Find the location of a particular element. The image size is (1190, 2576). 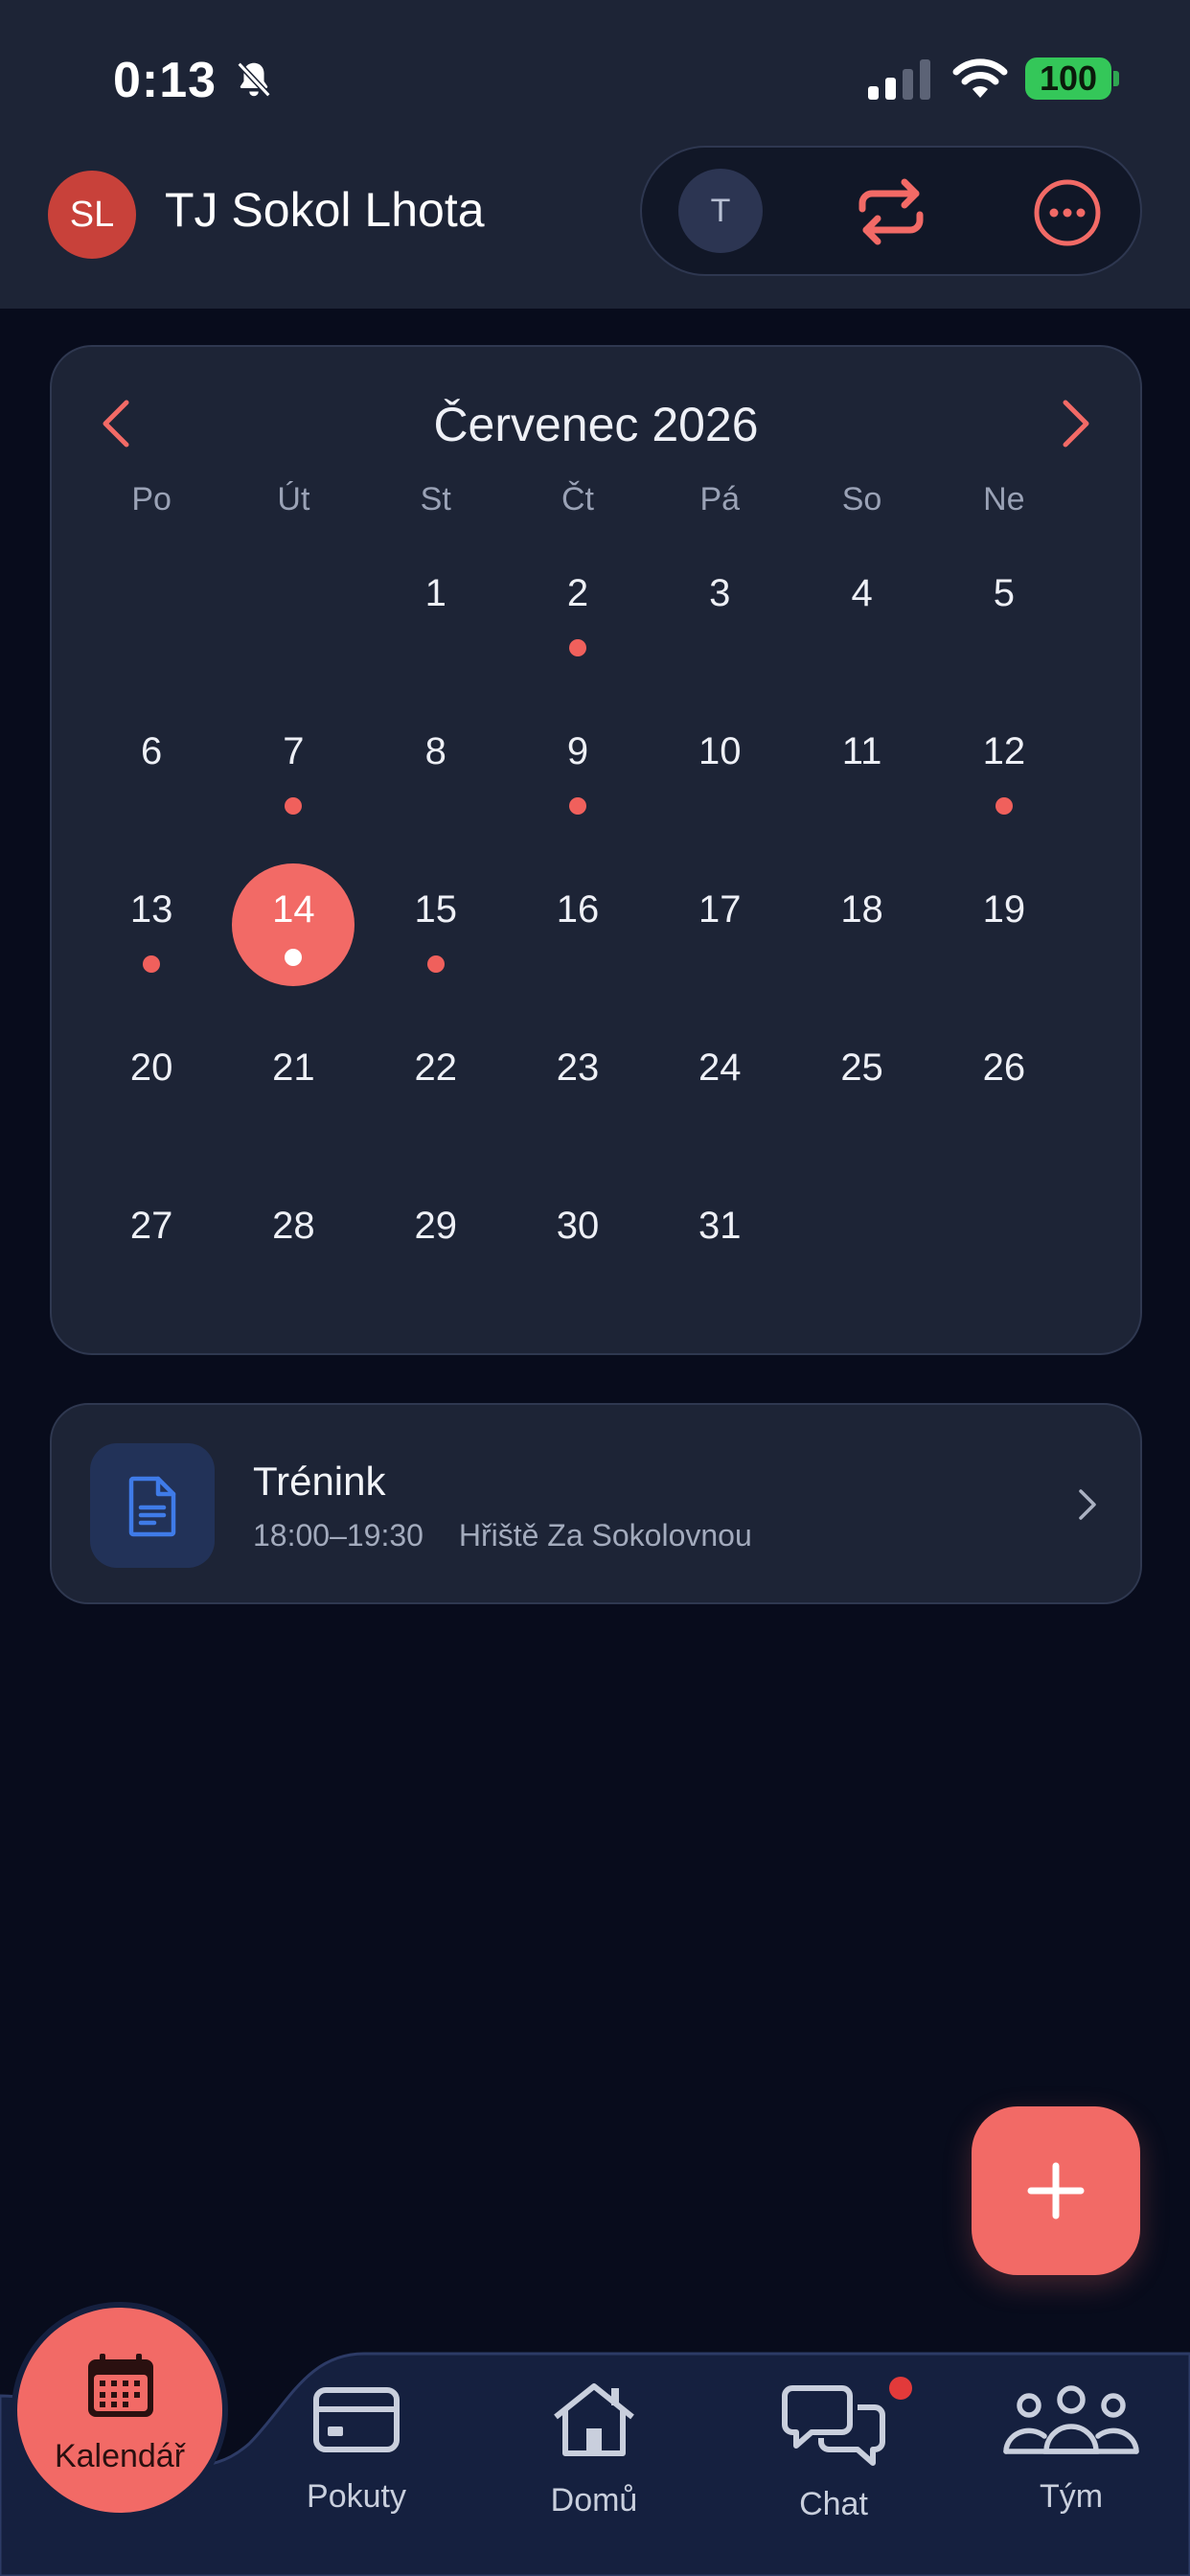

add-event-button is located at coordinates (1056, 2190).